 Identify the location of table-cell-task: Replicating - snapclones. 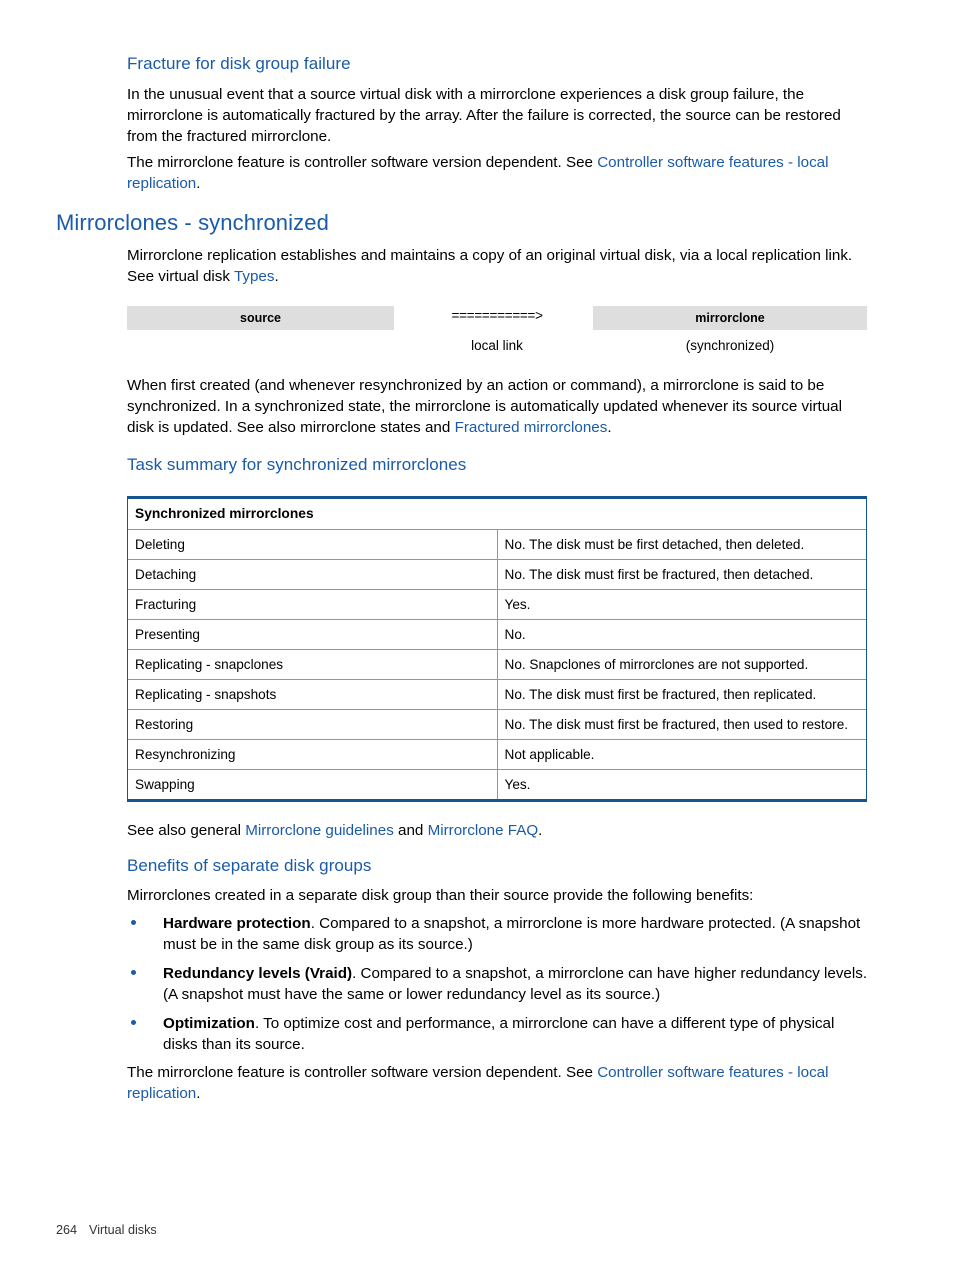
(313, 664).